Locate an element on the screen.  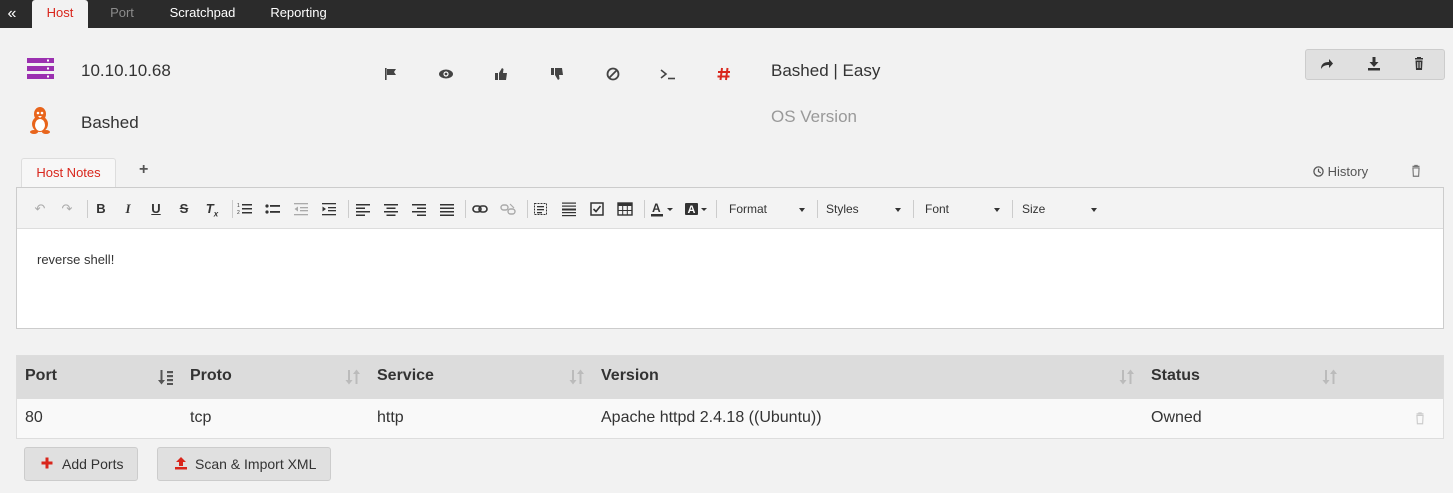
indent-icon is located at coordinates (329, 209).